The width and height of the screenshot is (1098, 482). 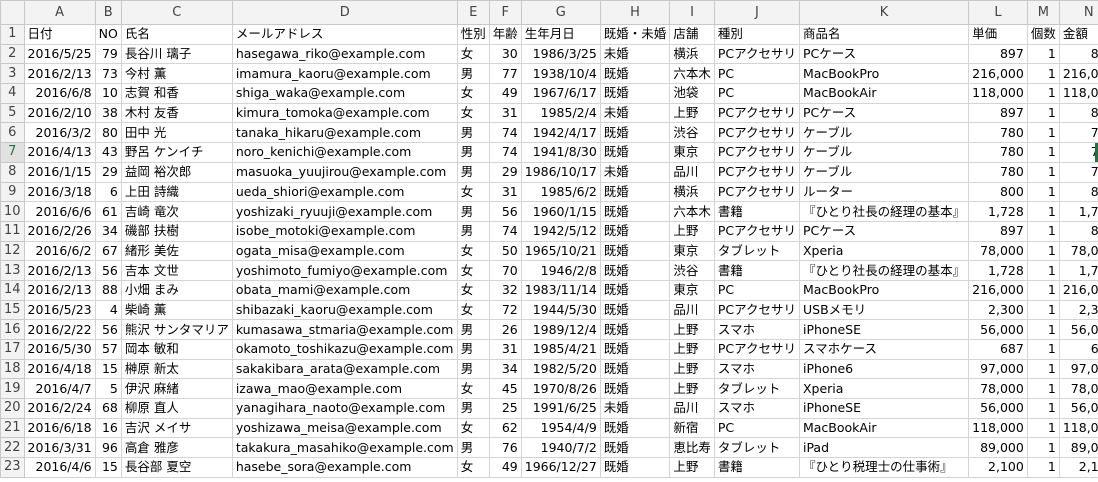 I want to click on cell-e20: 男, so click(x=473, y=408).